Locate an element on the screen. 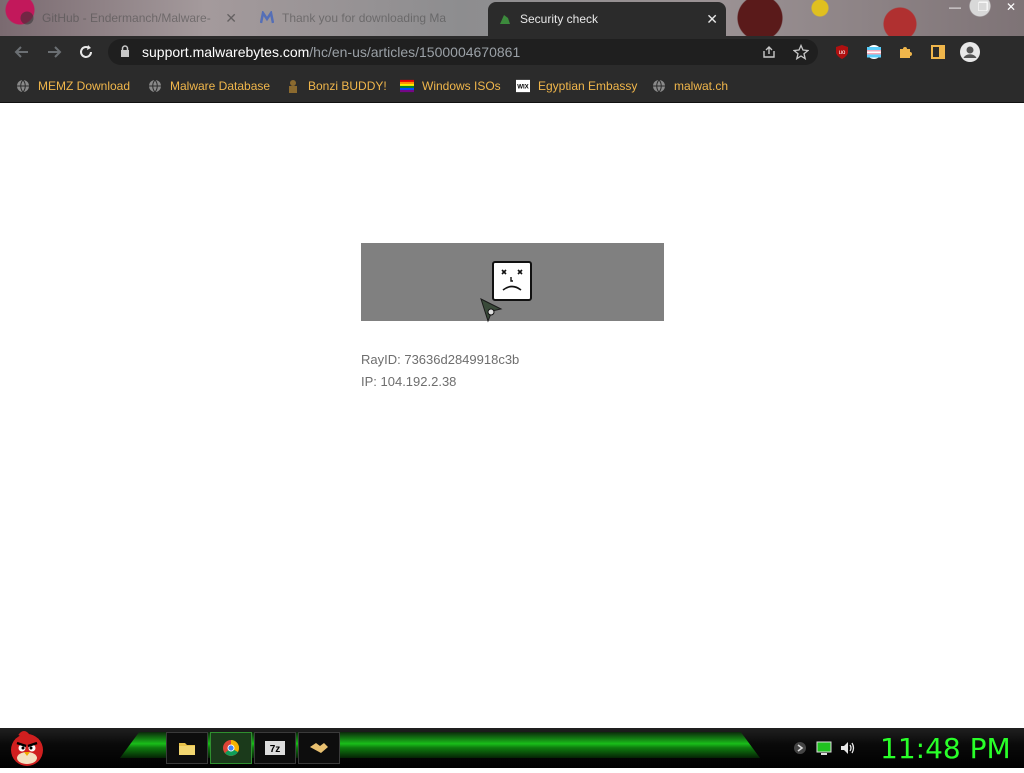  bookmark-label: Windows ISOs is located at coordinates (461, 86).